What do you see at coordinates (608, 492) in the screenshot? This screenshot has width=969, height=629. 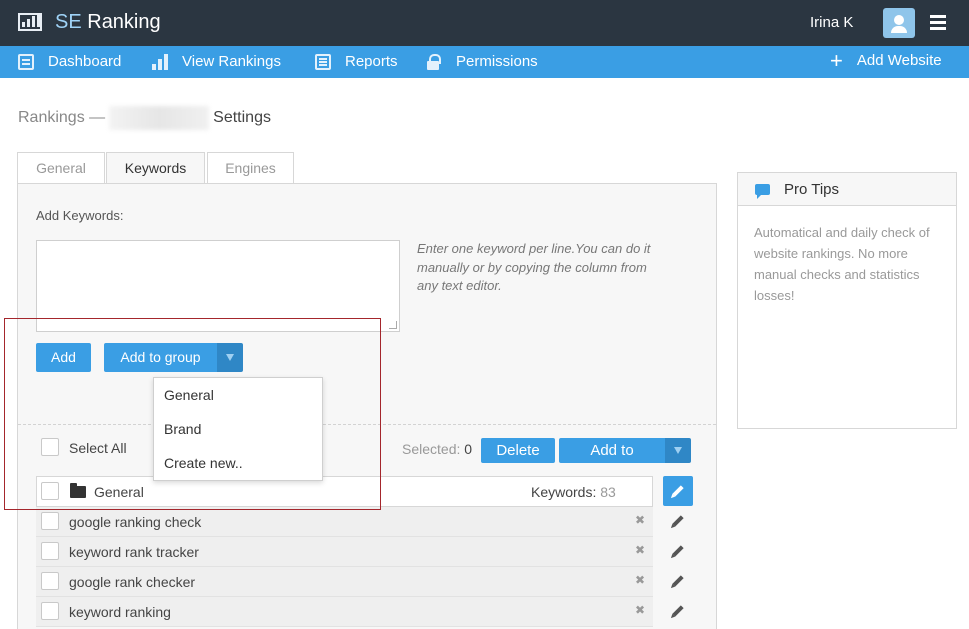 I see `keywords-count-value: 83` at bounding box center [608, 492].